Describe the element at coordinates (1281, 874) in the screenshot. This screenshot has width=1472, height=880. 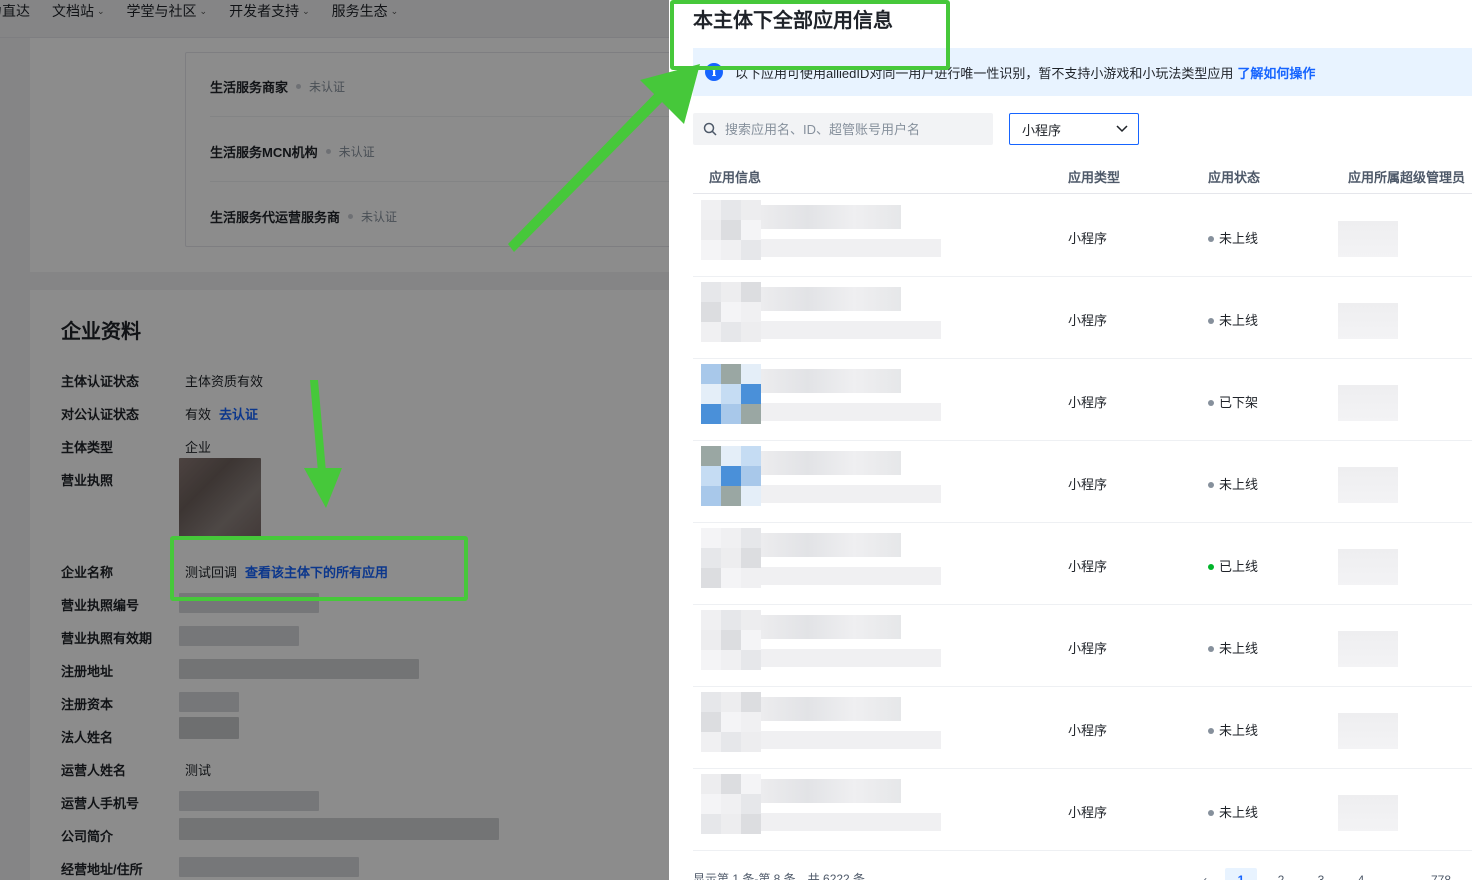
I see `page-button: 2` at that location.